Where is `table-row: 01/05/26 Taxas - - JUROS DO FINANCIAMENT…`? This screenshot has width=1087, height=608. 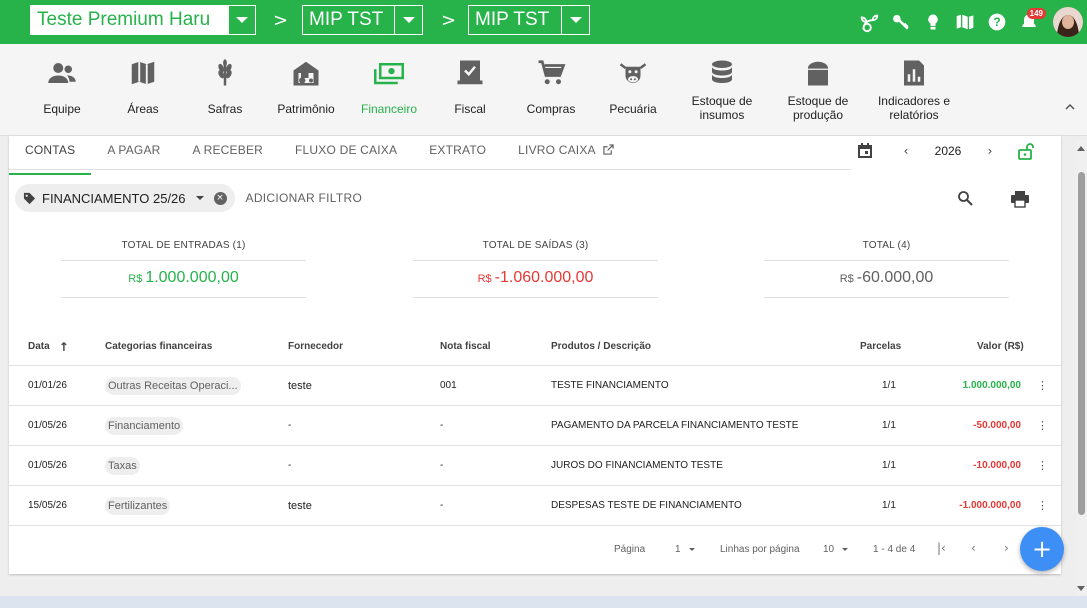
table-row: 01/05/26 Taxas - - JUROS DO FINANCIAMENT… is located at coordinates (535, 466).